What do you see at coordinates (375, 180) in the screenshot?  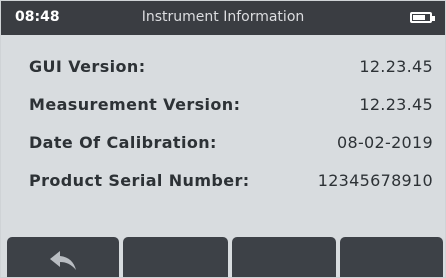 I see `product-serial-number-value: 12345678910` at bounding box center [375, 180].